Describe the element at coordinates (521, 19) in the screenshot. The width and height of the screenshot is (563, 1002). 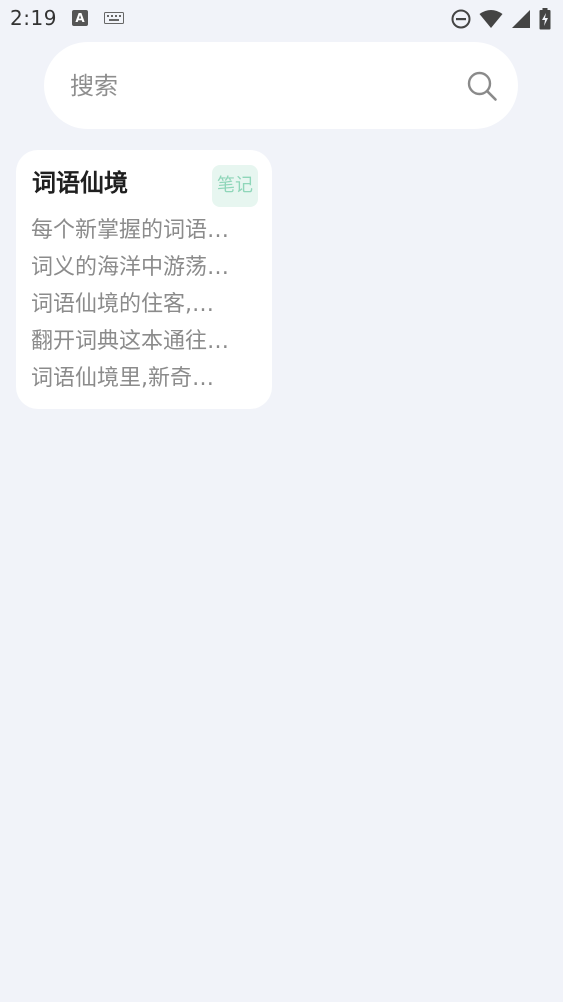
I see `cellular-signal-icon` at that location.